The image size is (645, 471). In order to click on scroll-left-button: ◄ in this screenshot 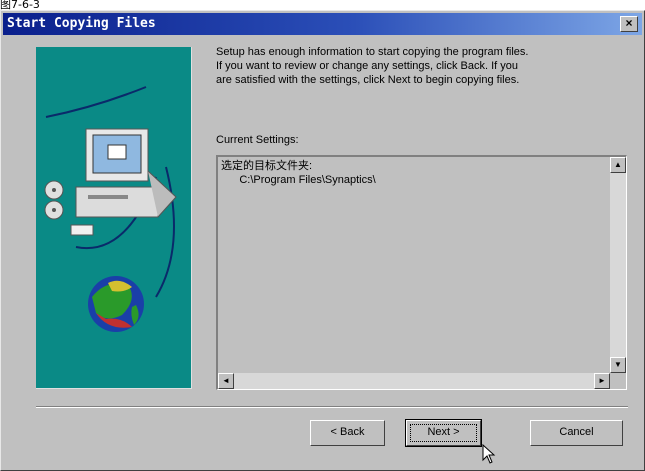, I will do `click(226, 381)`.